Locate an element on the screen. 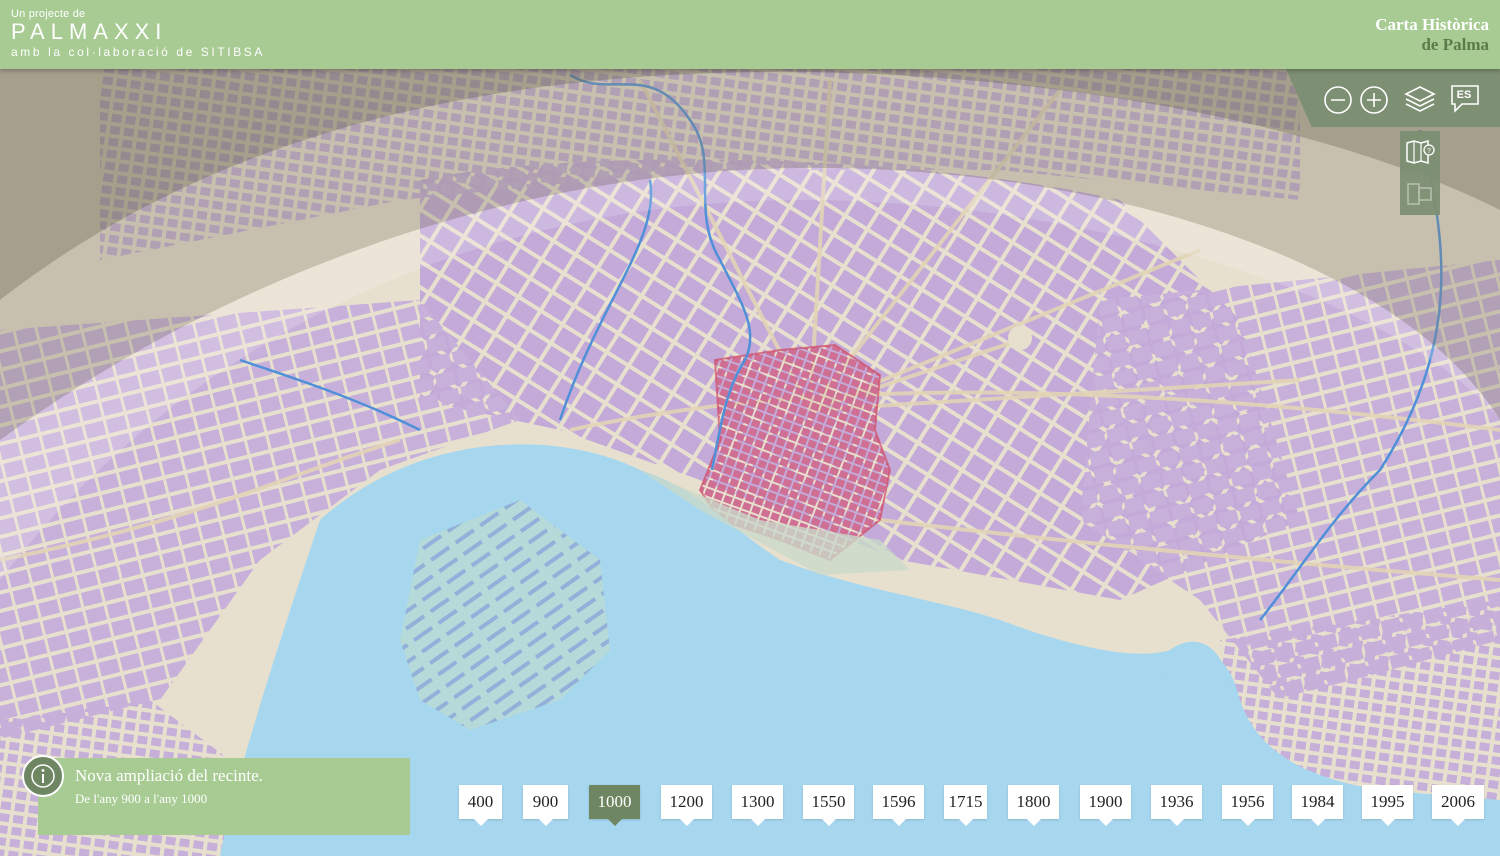 The image size is (1500, 856). year-1000: 1000 is located at coordinates (614, 805).